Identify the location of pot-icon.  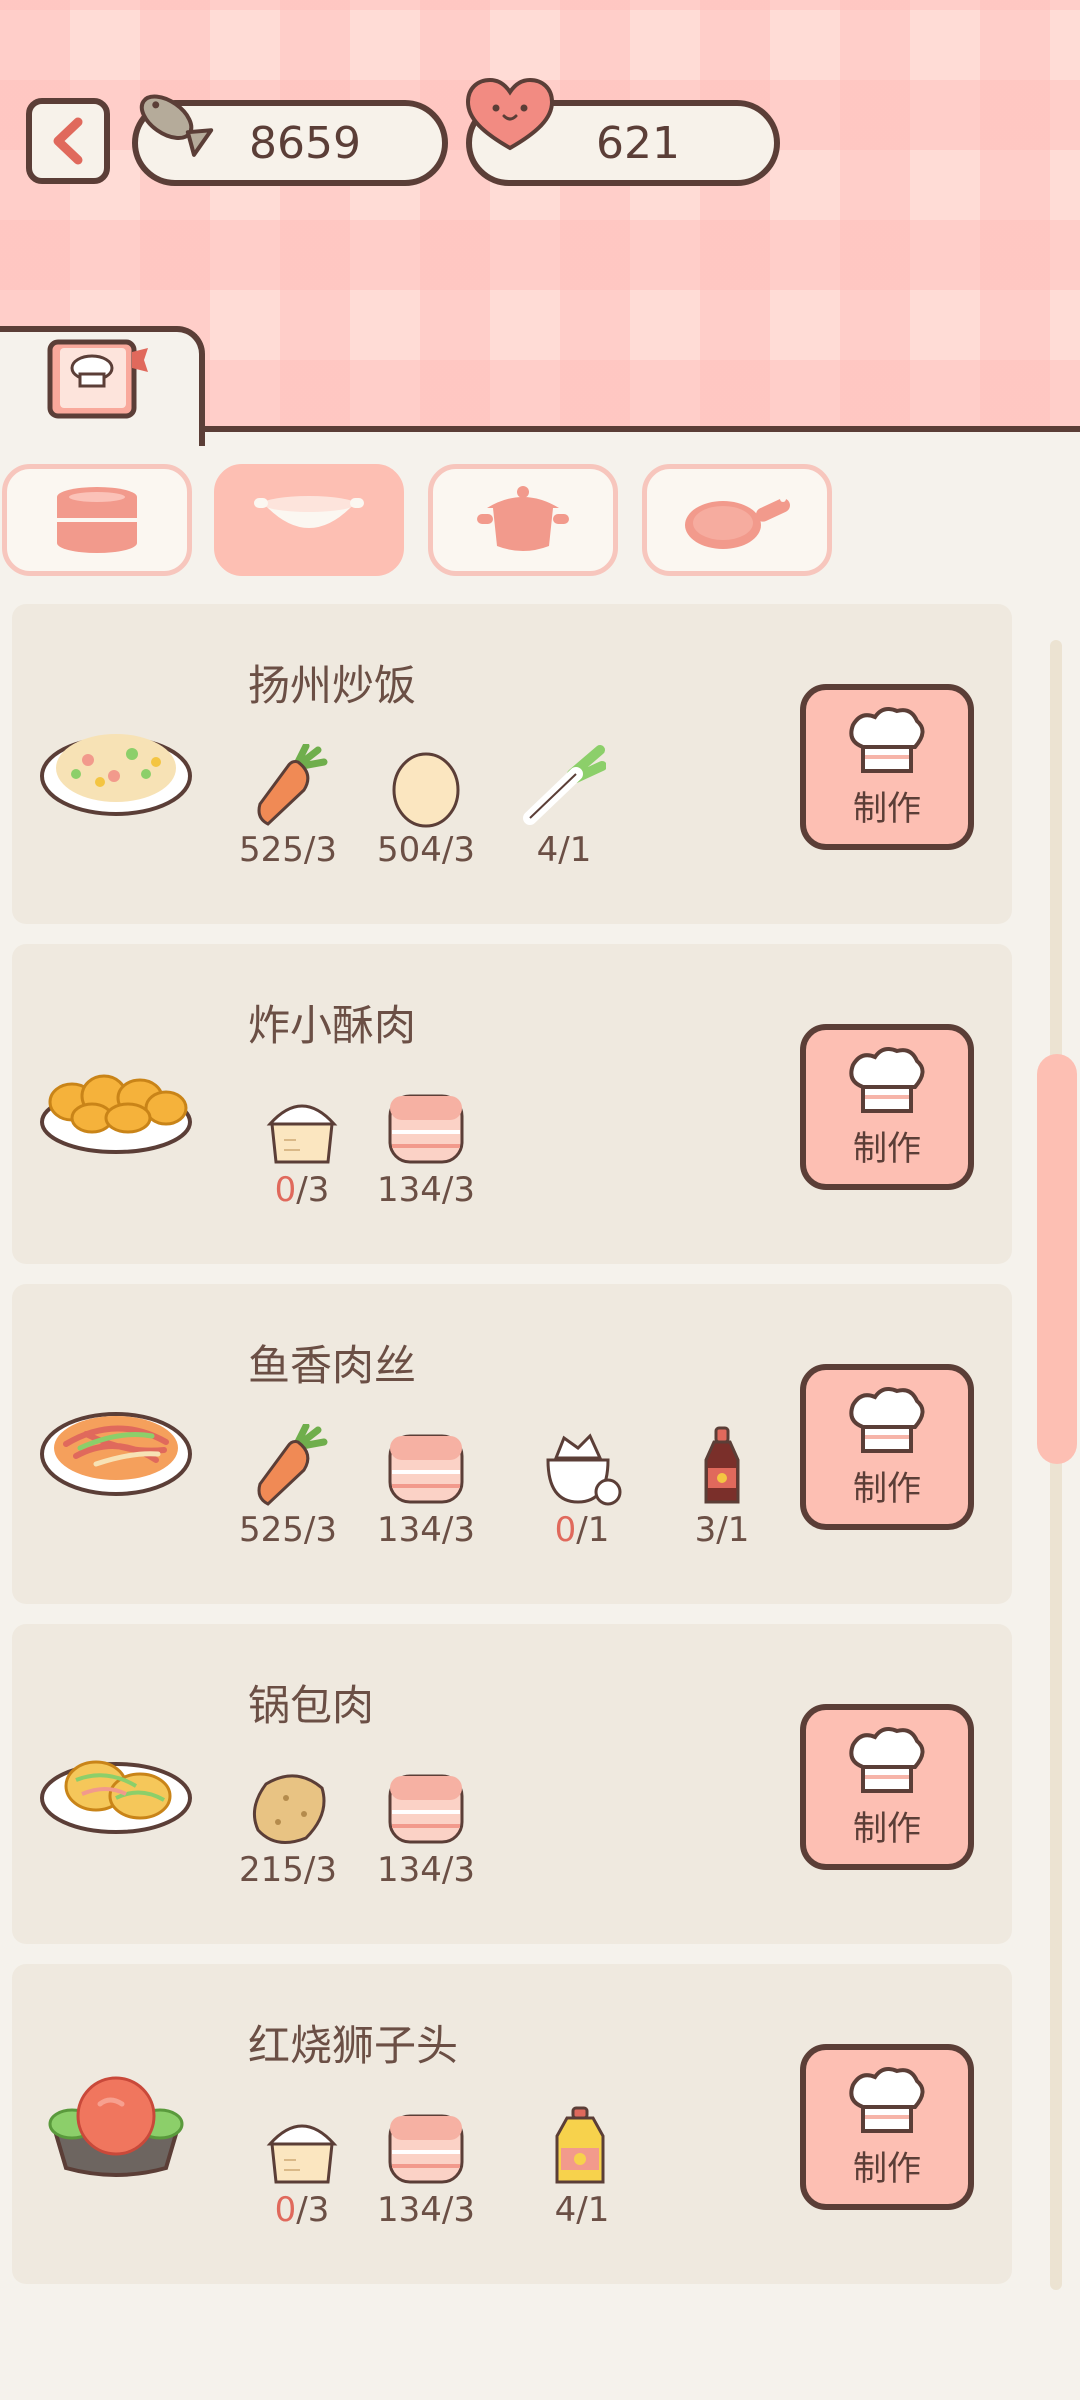
(523, 518).